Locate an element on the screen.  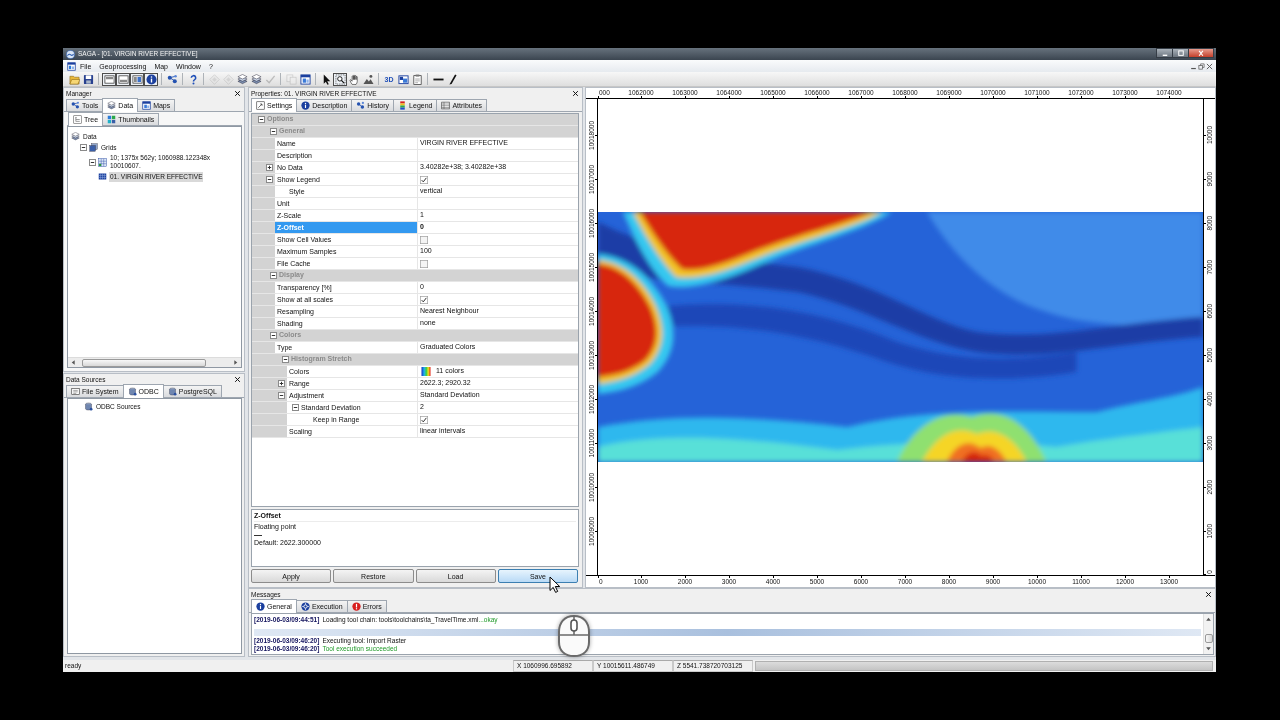
left-arrow-icon is located at coordinates (73, 362).